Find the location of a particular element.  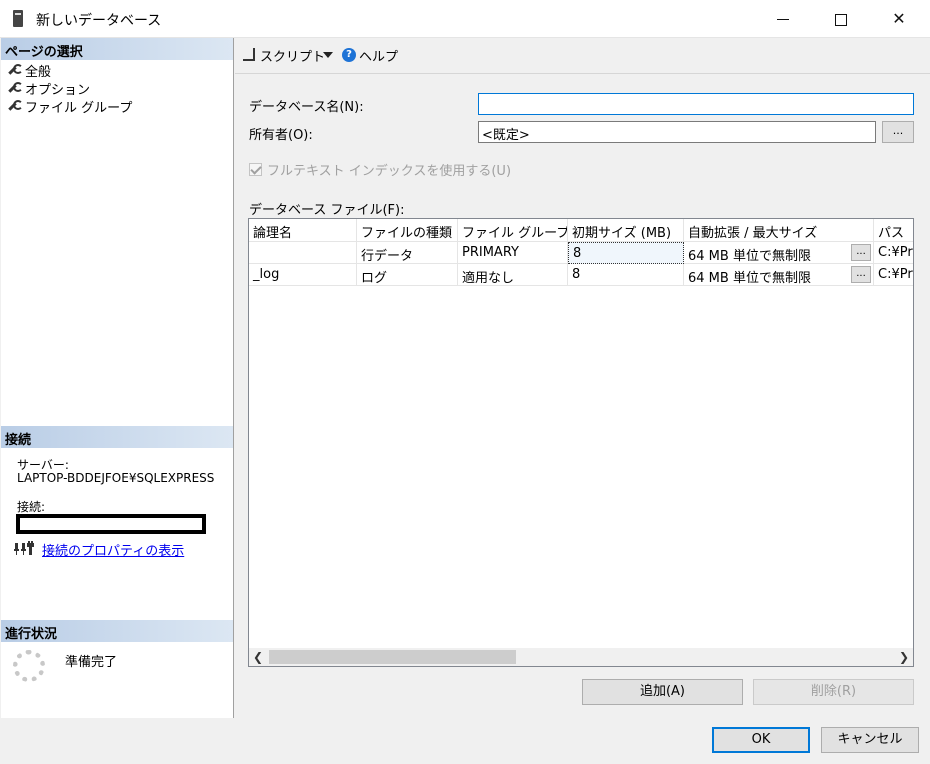

fulltext-option: フルテキスト インデックスを使用する(U) is located at coordinates (380, 169).